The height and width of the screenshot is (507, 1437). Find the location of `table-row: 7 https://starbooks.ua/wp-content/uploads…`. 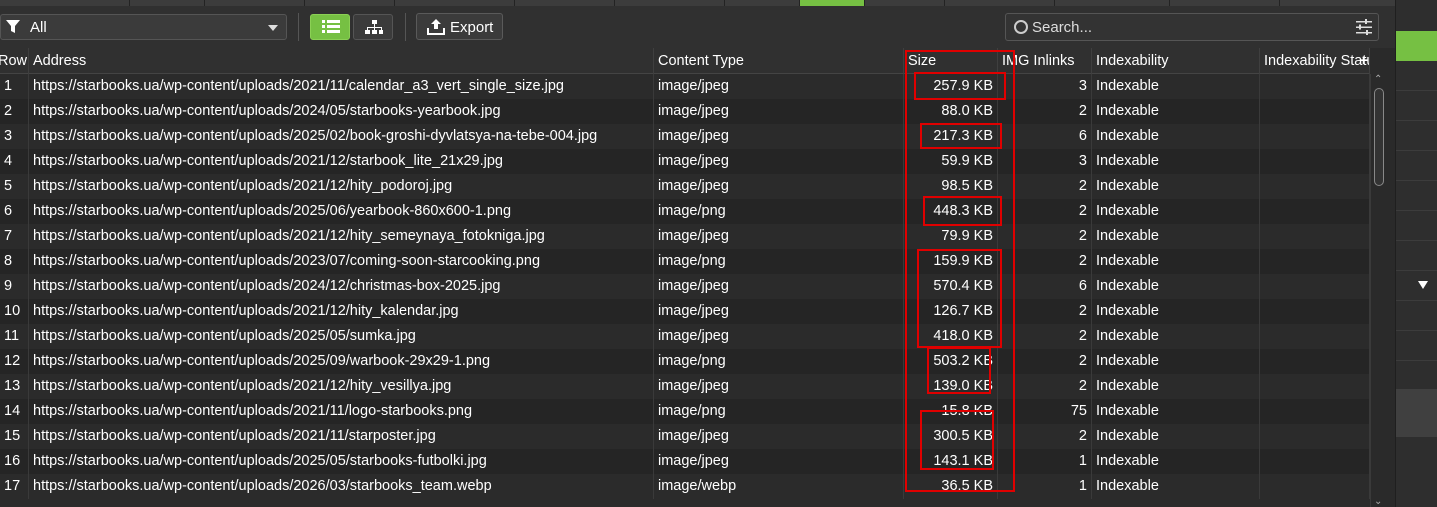

table-row: 7 https://starbooks.ua/wp-content/uploads… is located at coordinates (685, 236).